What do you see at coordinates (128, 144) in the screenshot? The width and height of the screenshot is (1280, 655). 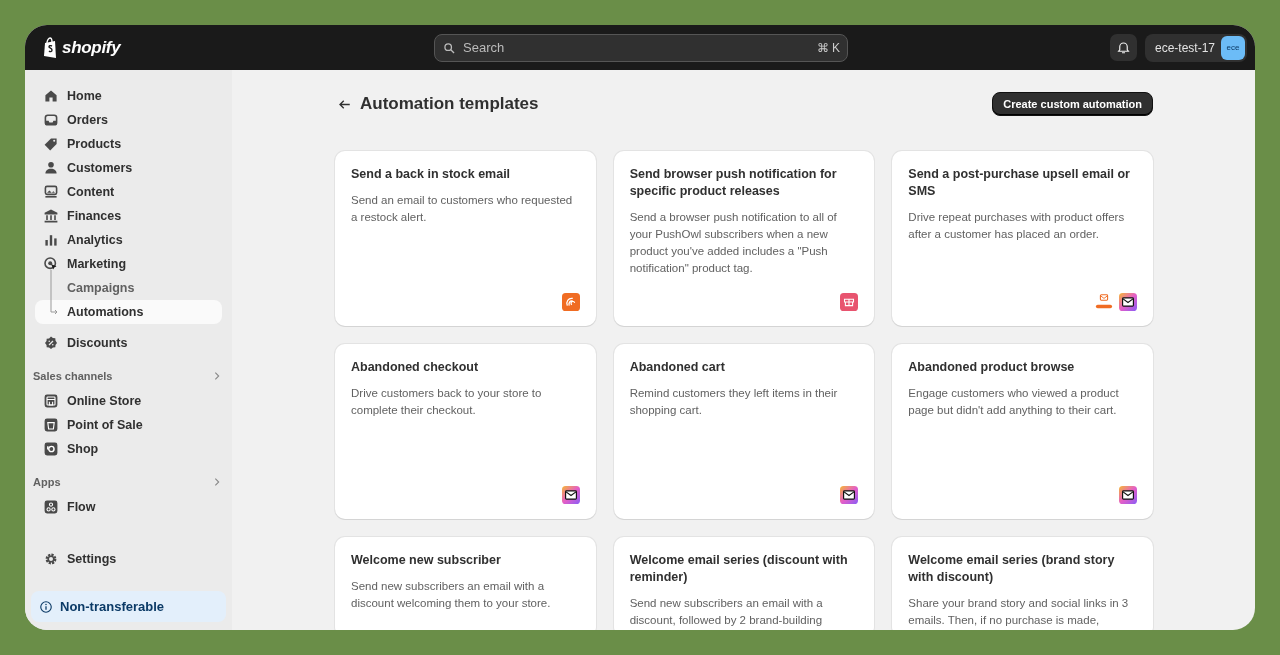 I see `nav-item: Products` at bounding box center [128, 144].